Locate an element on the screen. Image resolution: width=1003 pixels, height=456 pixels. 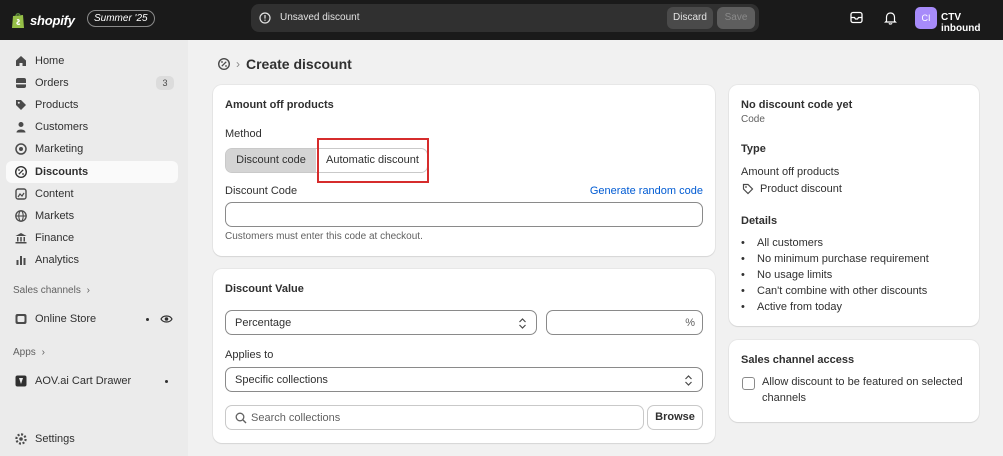
discount-code-label: Discount Code is located at coordinates (261, 191).